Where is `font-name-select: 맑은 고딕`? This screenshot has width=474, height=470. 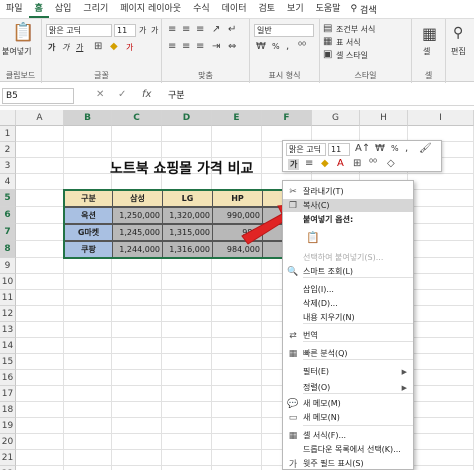
font-name-select: 맑은 고딕 is located at coordinates (79, 30).